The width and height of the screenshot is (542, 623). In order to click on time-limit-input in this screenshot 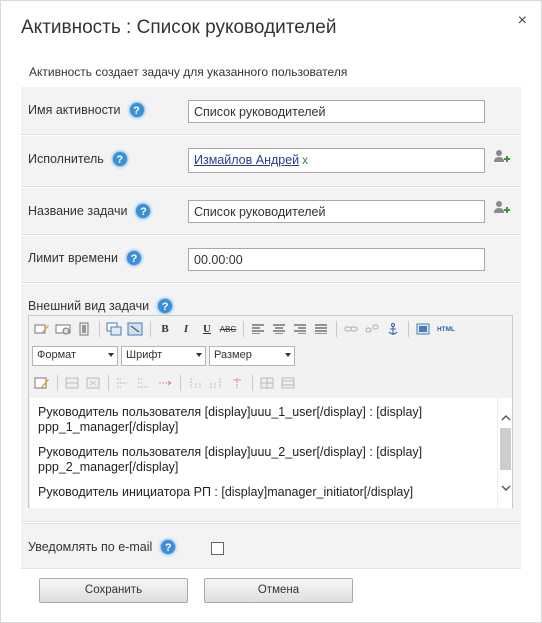, I will do `click(336, 259)`.